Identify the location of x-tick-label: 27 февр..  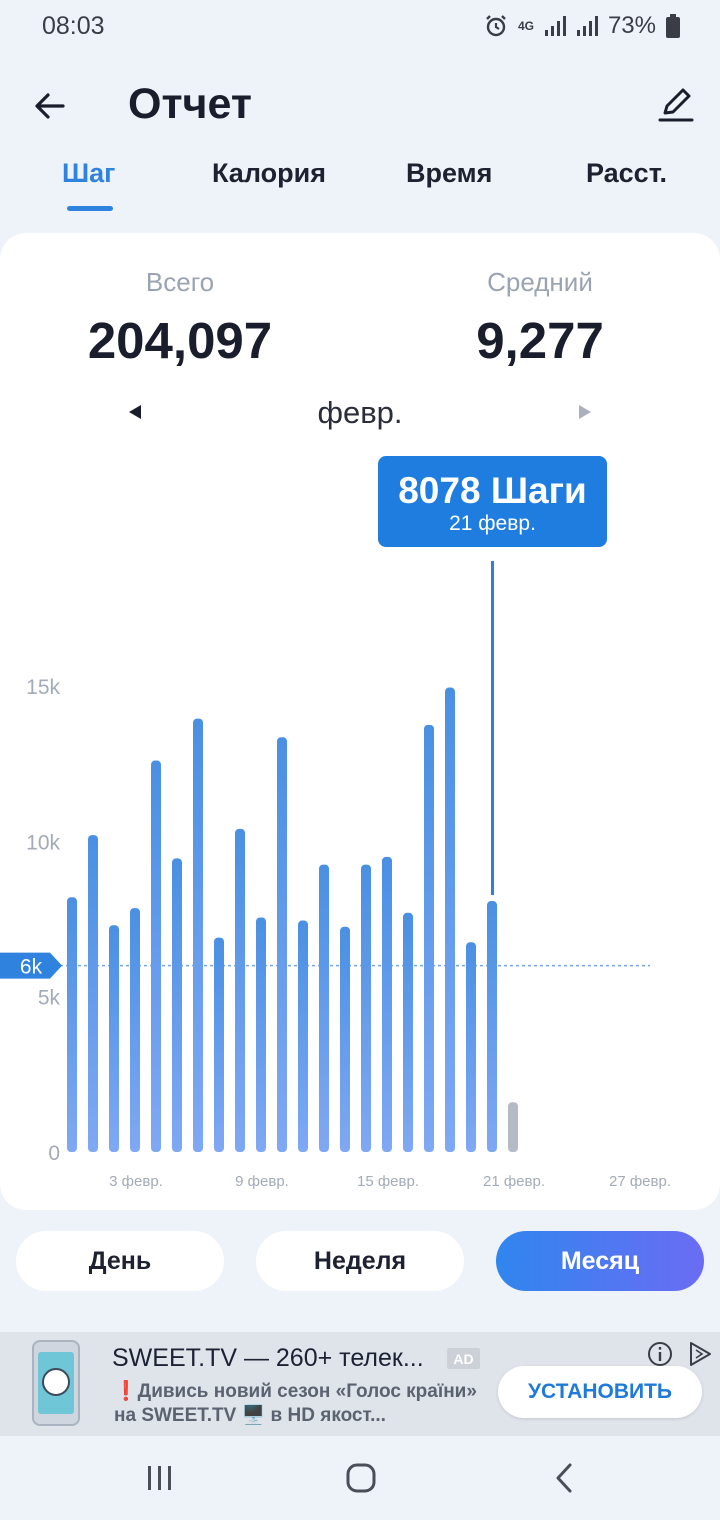
(640, 1181).